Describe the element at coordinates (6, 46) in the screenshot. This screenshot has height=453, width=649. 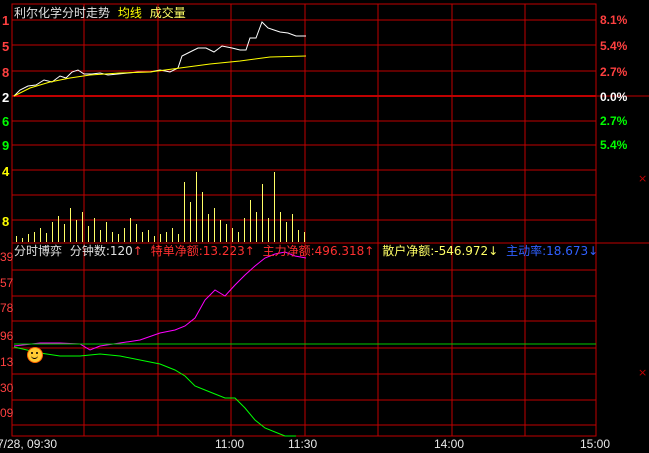
I see `price-label-up-2: 5` at that location.